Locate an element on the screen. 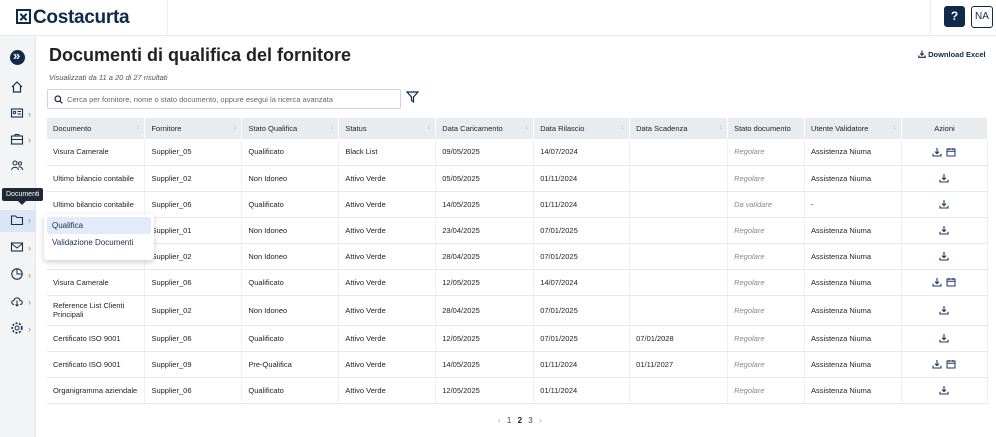 The width and height of the screenshot is (996, 437). download-excel-button: Download Excel is located at coordinates (952, 54).